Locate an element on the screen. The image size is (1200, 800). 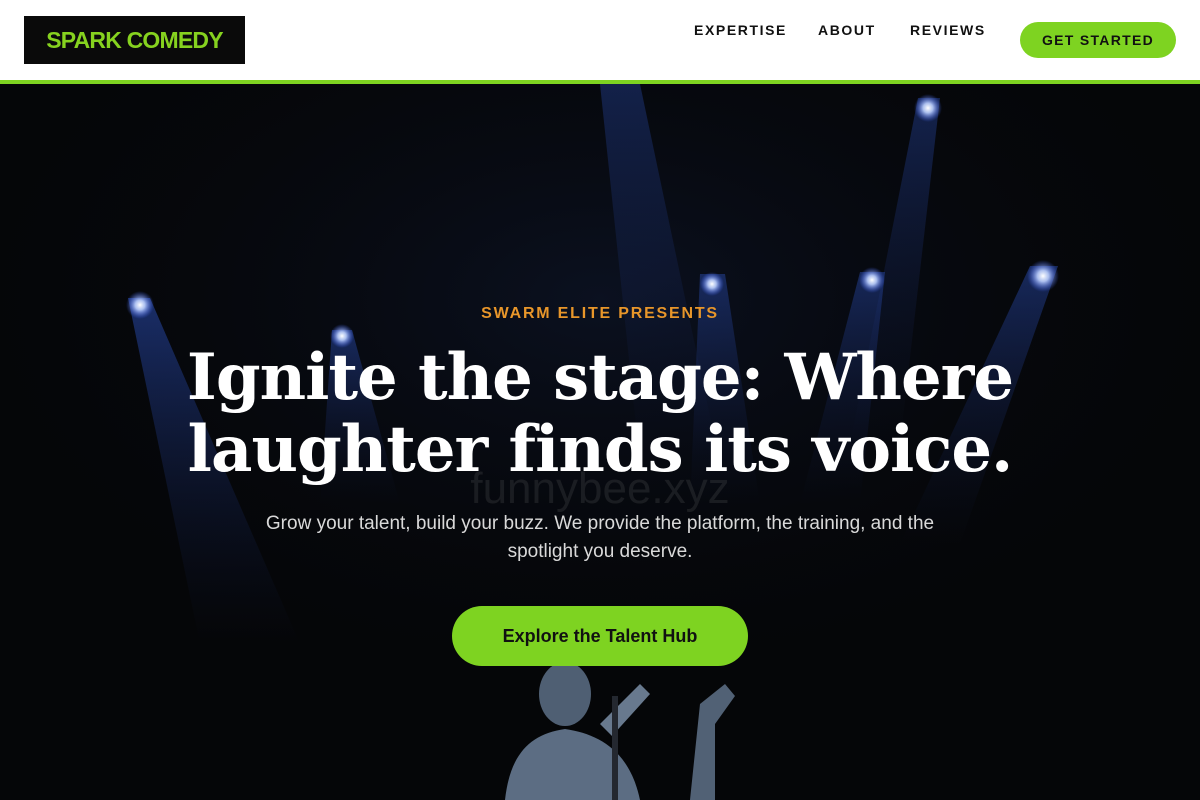
explore-talent-hub-button: Explore the Talent Hub is located at coordinates (600, 636).